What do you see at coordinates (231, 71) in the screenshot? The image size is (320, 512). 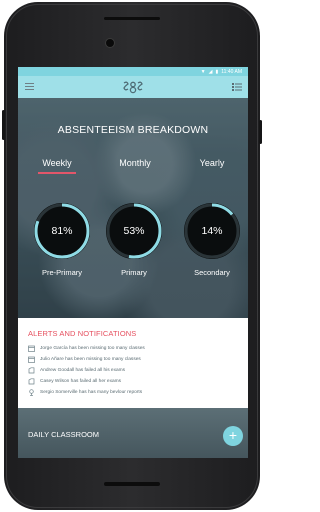 I see `status-time: 11:40 AM` at bounding box center [231, 71].